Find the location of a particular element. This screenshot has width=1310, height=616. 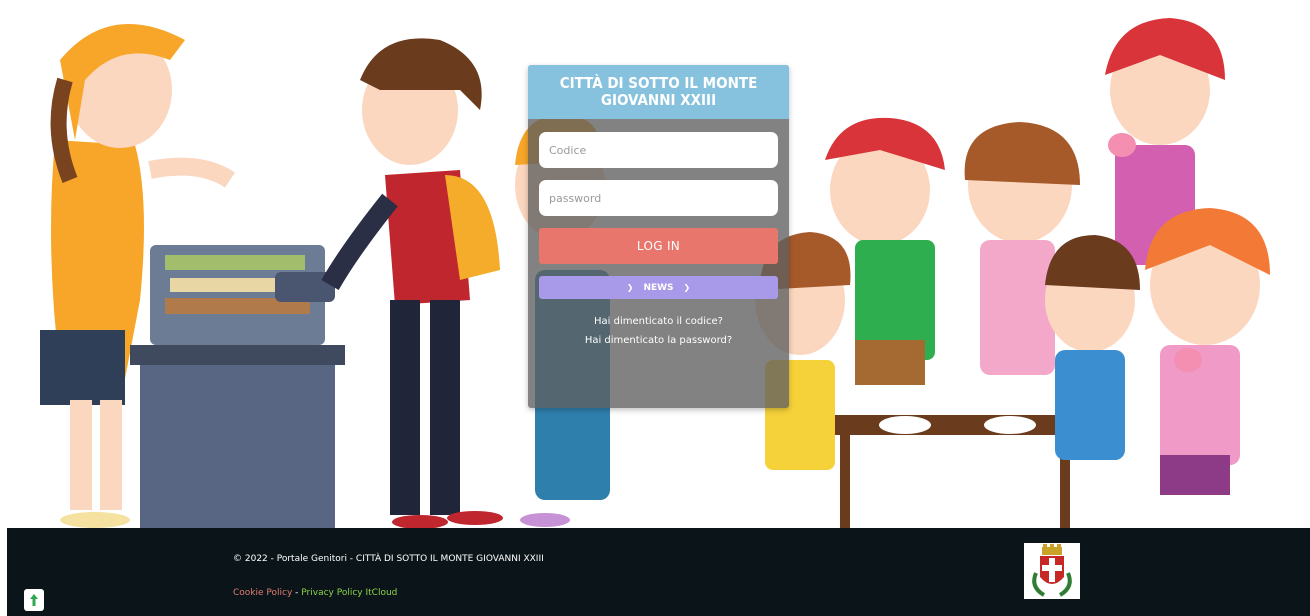

news-label: NEWS is located at coordinates (658, 287).